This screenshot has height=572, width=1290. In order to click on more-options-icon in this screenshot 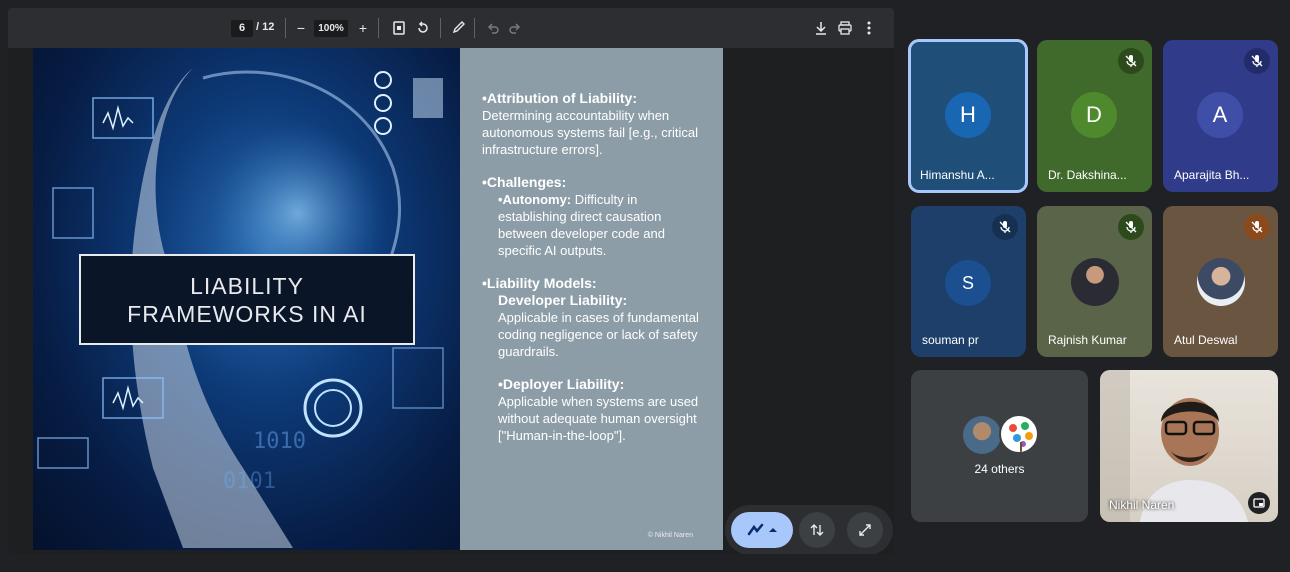, I will do `click(869, 28)`.